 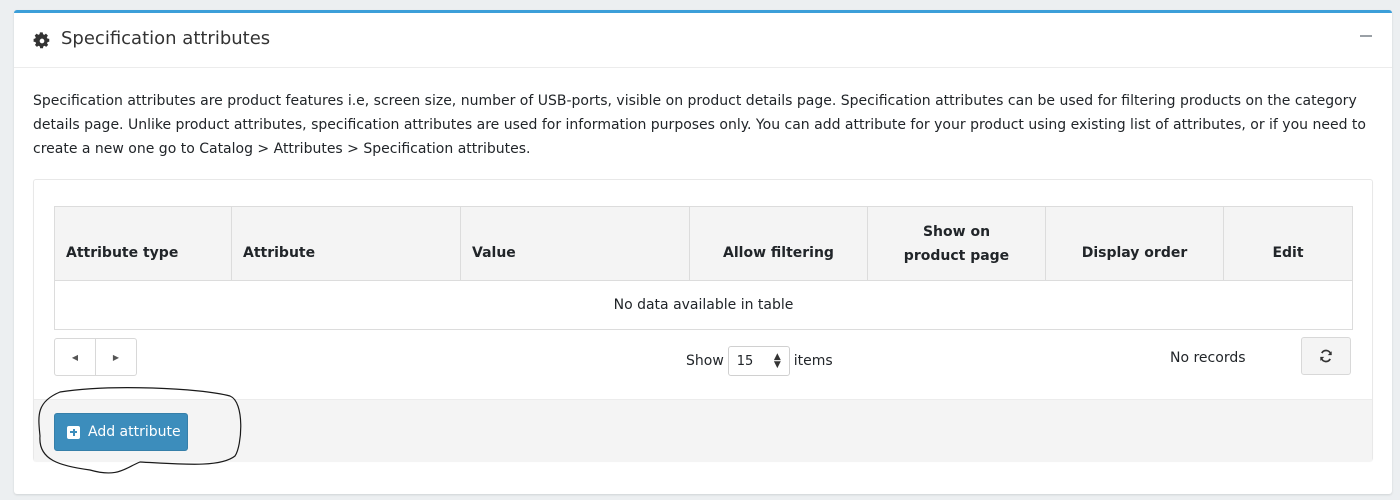 I want to click on panel-footer: Add attribute, so click(x=703, y=430).